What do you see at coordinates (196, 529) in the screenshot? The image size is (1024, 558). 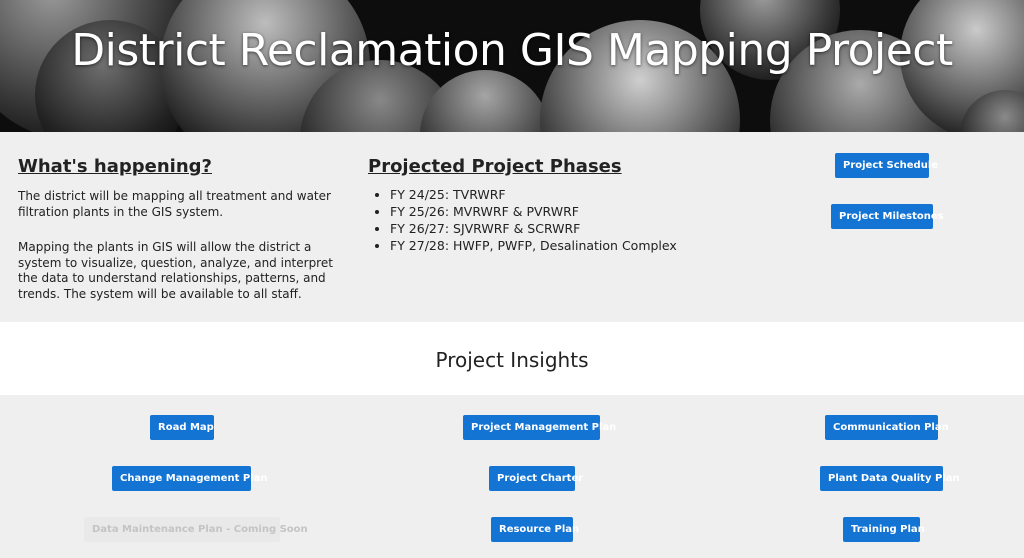 I see `data-maintenance-plan-button: Data Maintenance Plan - Coming Soon` at bounding box center [196, 529].